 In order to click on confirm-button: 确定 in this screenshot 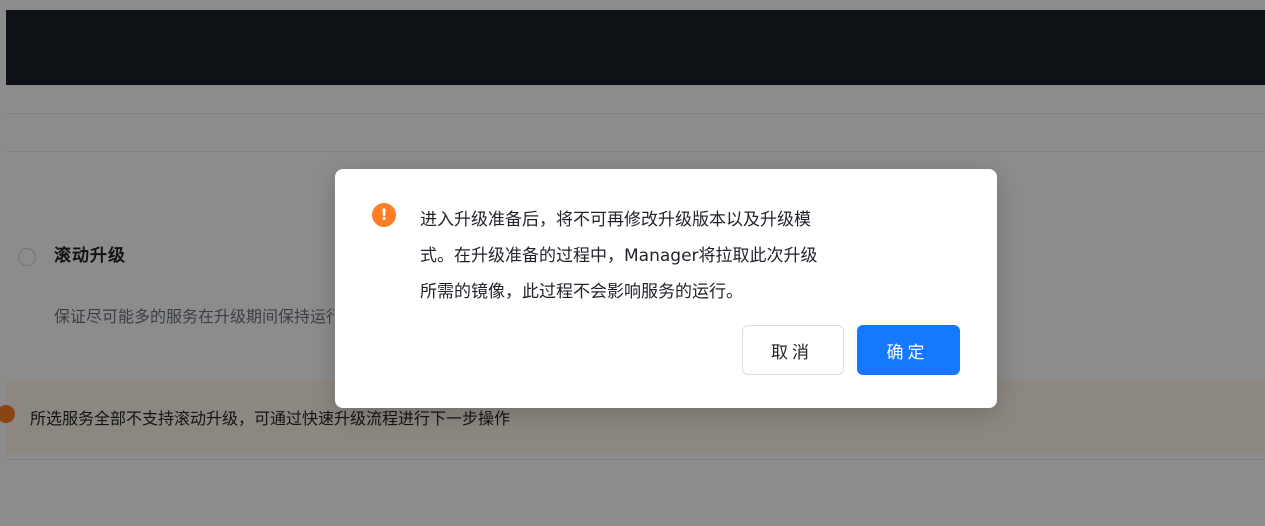, I will do `click(908, 350)`.